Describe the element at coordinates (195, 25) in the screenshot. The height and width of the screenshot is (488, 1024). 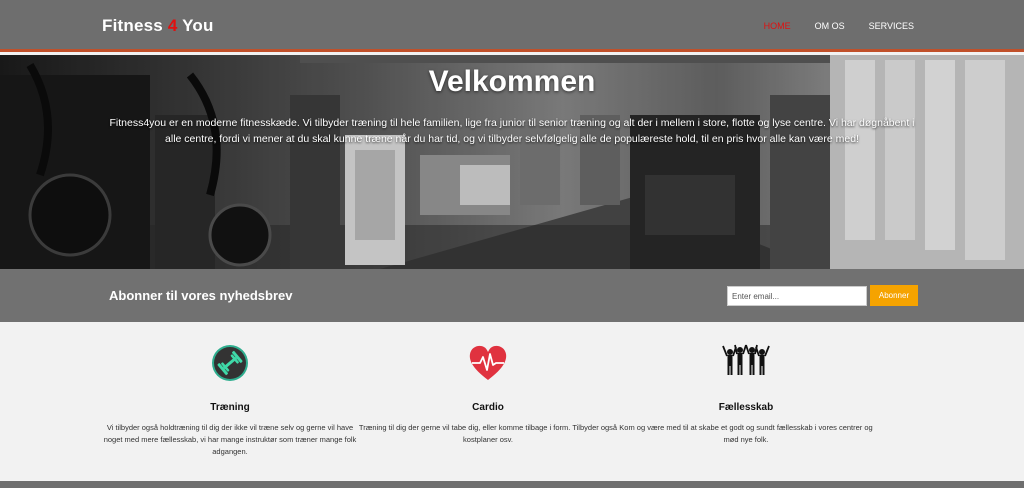
I see `logo-text-part2: You` at that location.